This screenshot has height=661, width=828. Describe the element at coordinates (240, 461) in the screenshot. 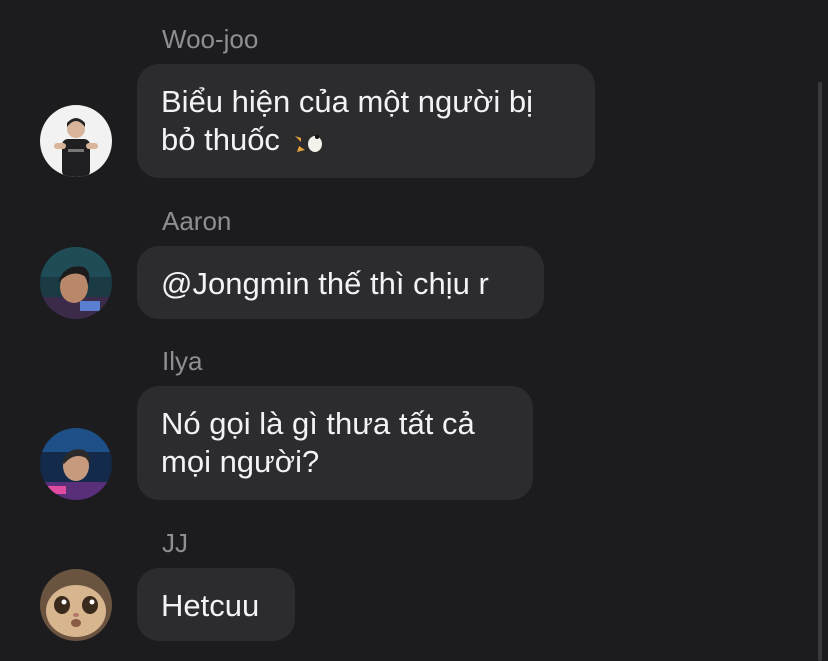

I see `message-line: mọi người?` at that location.